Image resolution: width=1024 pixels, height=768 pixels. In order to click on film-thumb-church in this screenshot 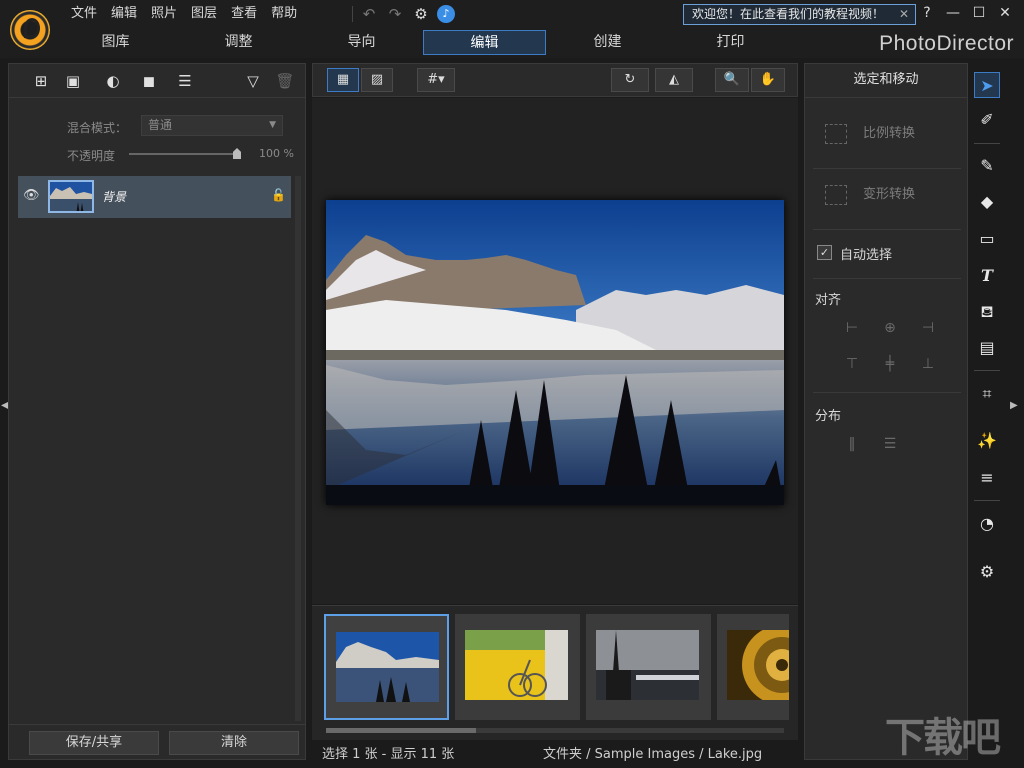, I will do `click(648, 667)`.